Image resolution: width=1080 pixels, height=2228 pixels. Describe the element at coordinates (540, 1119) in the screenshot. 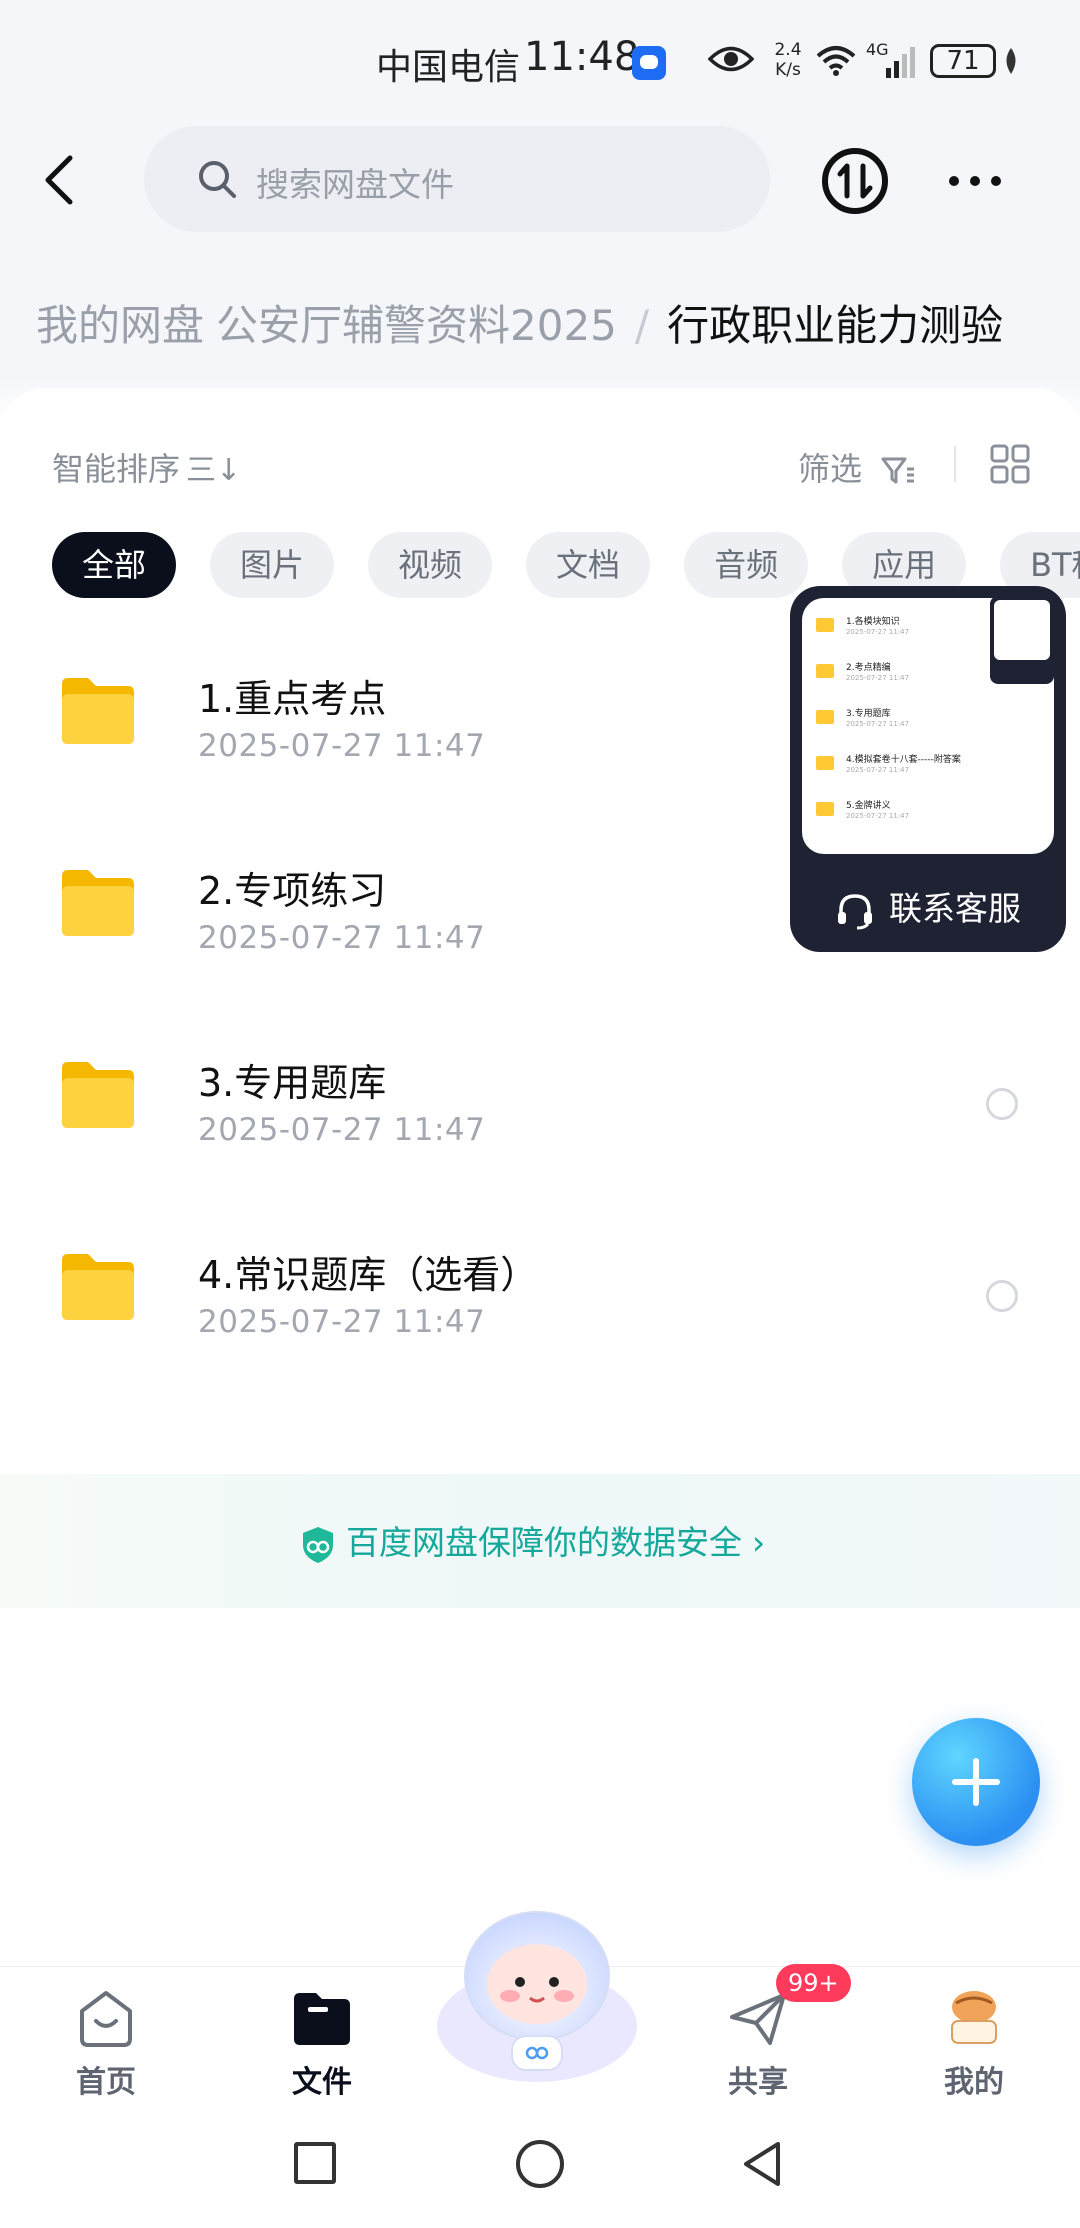

I see `file-row: 3.专用题库 2025-07-27 11:47` at that location.